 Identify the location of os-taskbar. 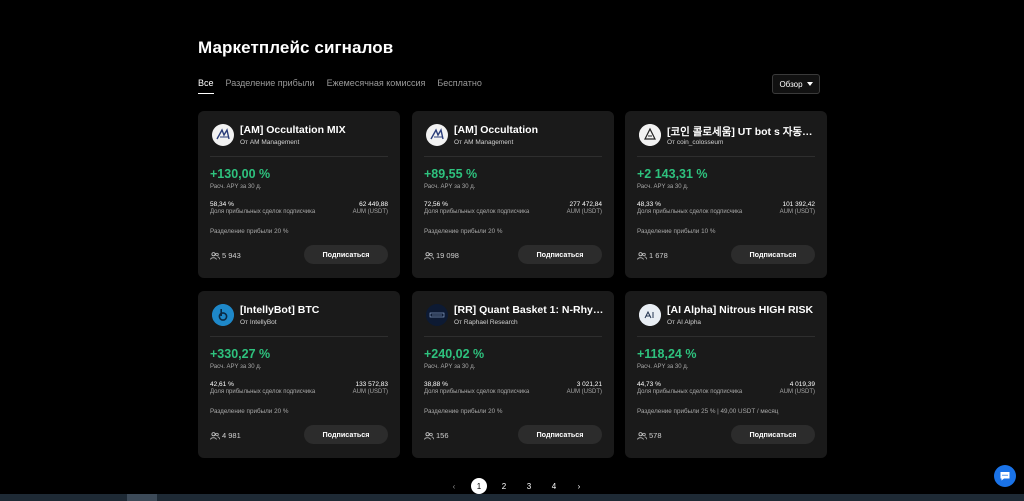
(512, 497).